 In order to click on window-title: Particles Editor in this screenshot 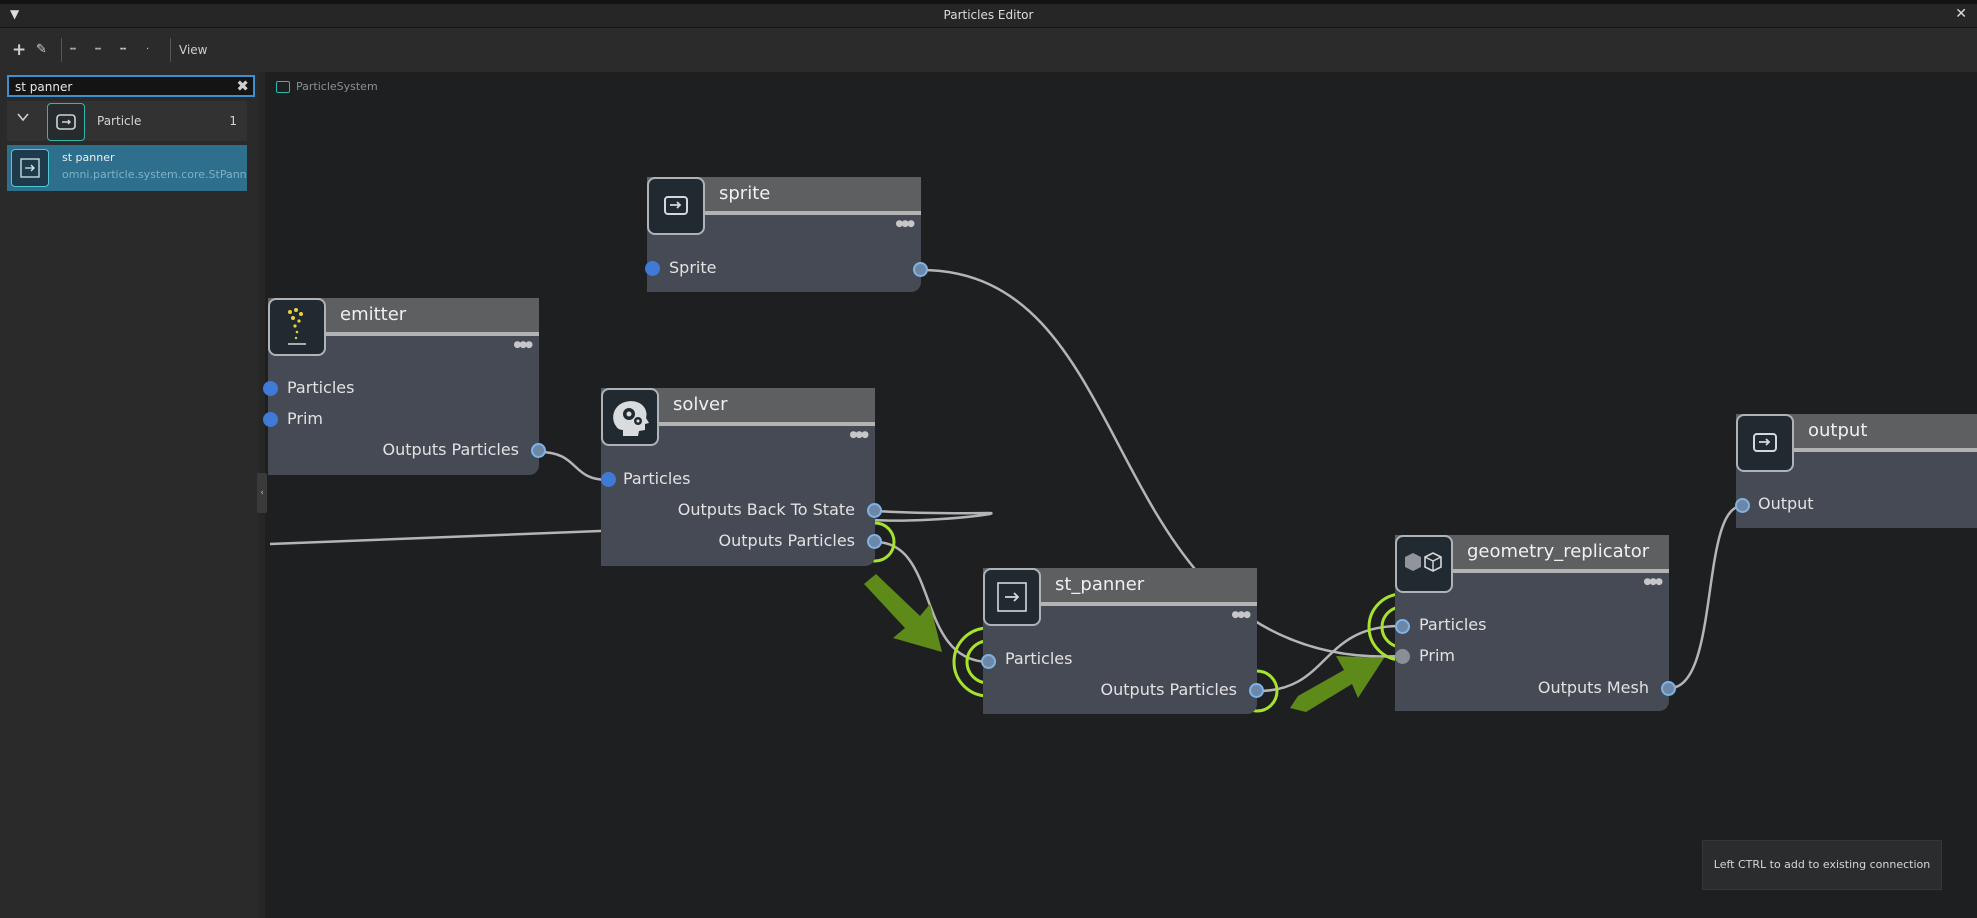, I will do `click(988, 15)`.